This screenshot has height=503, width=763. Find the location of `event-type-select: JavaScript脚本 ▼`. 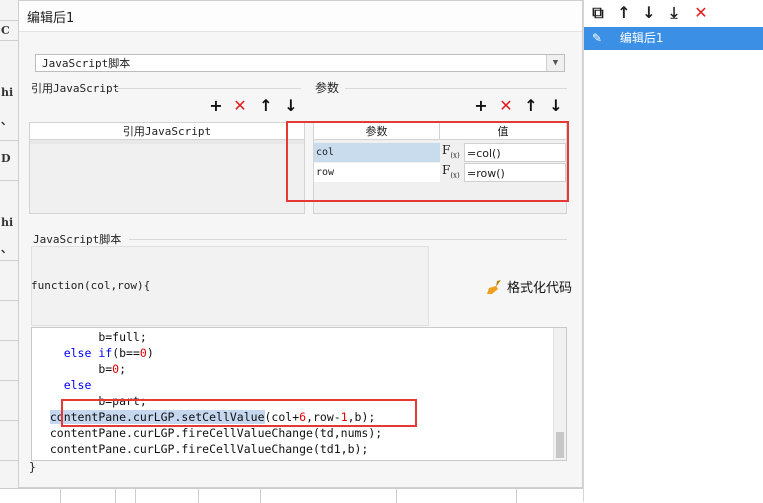

event-type-select: JavaScript脚本 ▼ is located at coordinates (300, 63).